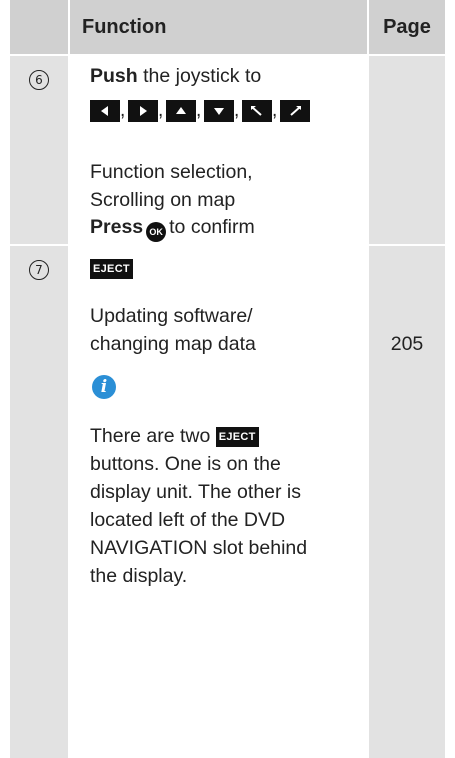 This screenshot has width=455, height=758. What do you see at coordinates (199, 548) in the screenshot?
I see `note-line-5: NAVIGATION slot behind` at bounding box center [199, 548].